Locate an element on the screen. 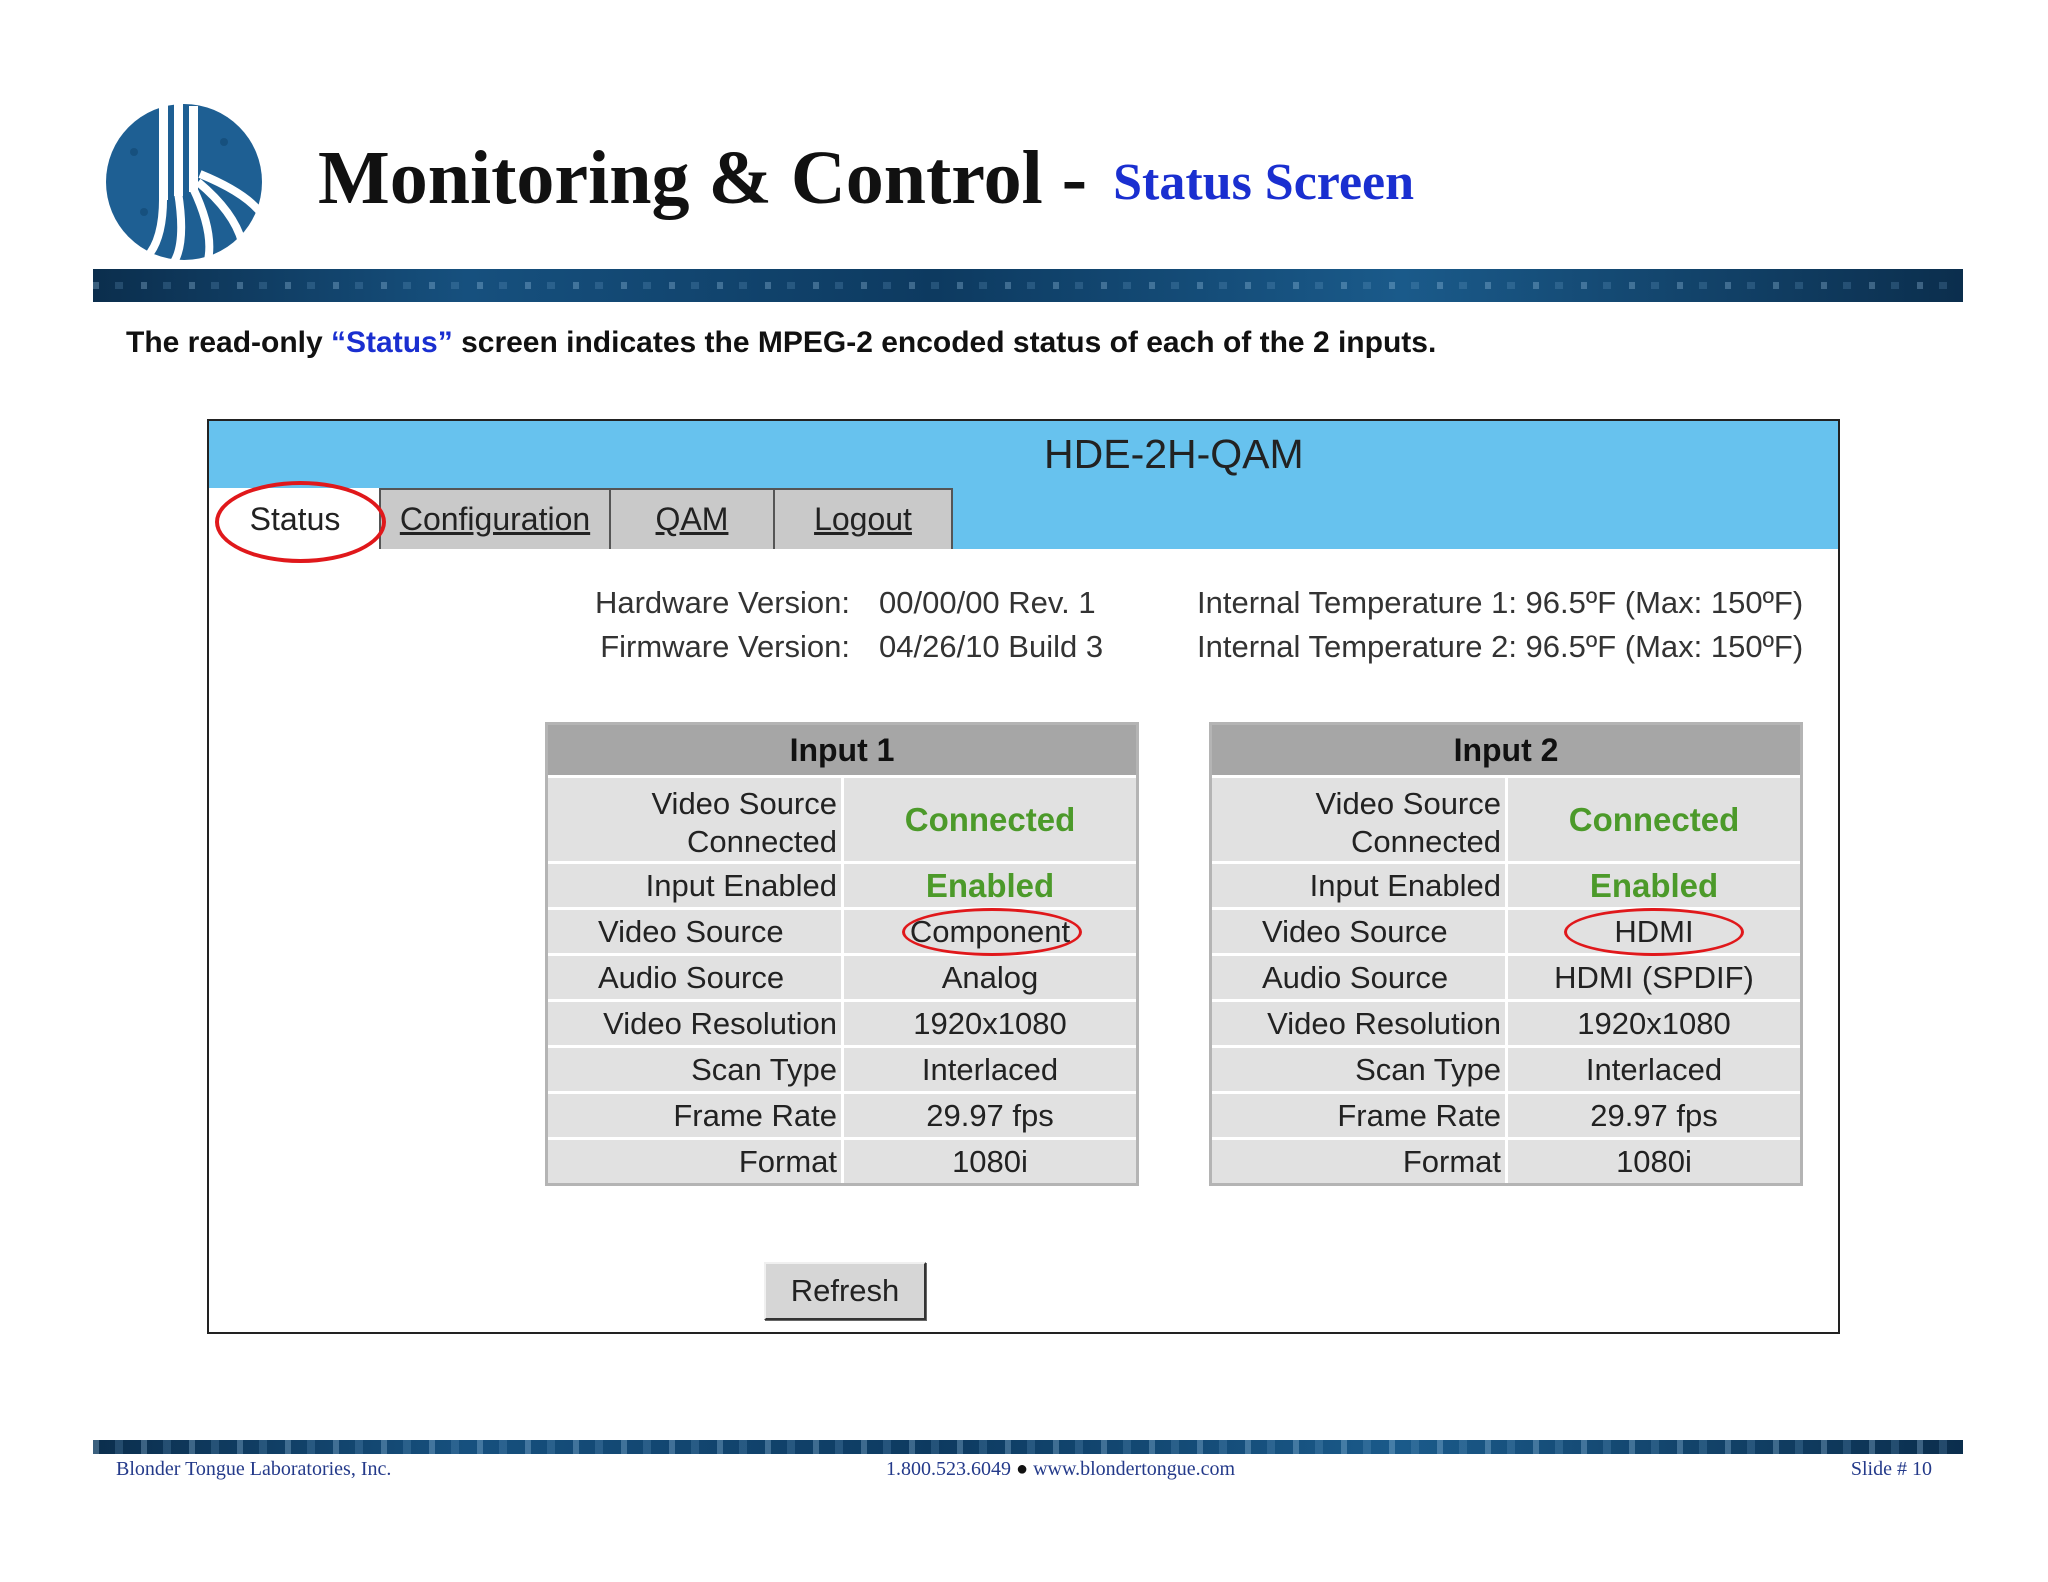 This screenshot has height=1582, width=2048. table-row: Audio Source Analog is located at coordinates (842, 976).